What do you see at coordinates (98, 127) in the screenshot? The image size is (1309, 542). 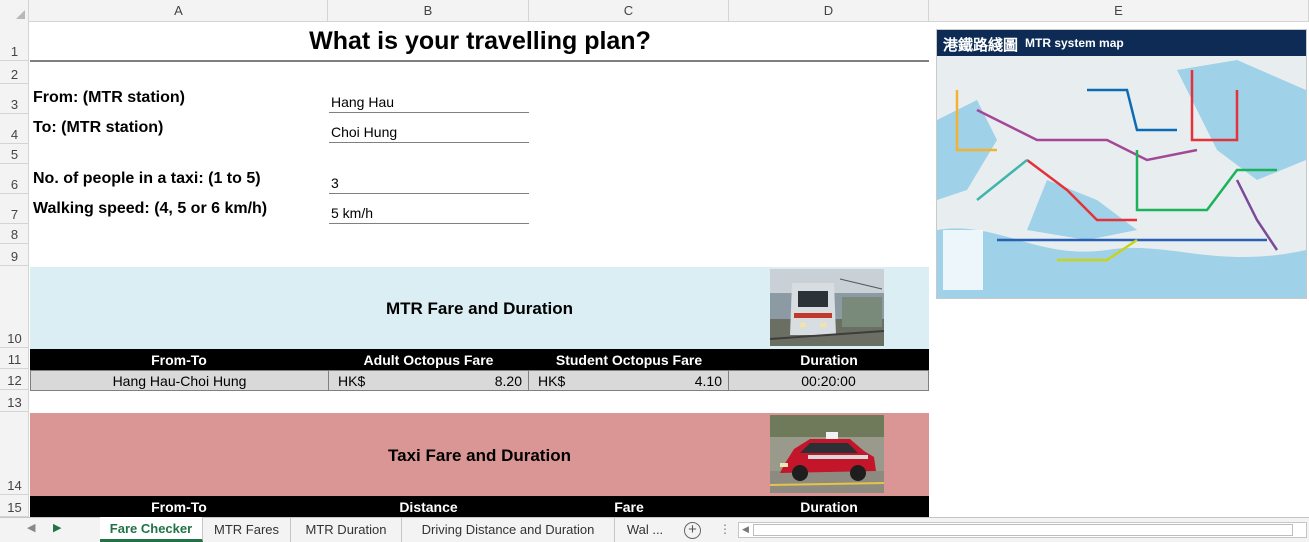 I see `to-label: To: (MTR station)` at bounding box center [98, 127].